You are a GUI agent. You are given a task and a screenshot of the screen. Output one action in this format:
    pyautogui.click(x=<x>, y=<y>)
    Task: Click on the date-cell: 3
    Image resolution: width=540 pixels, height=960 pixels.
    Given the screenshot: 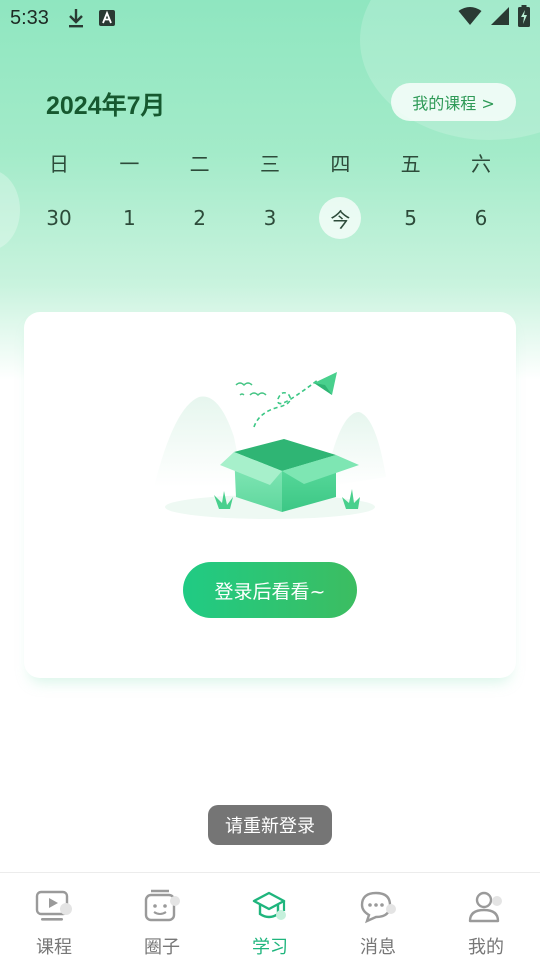 What is the action you would take?
    pyautogui.click(x=270, y=218)
    